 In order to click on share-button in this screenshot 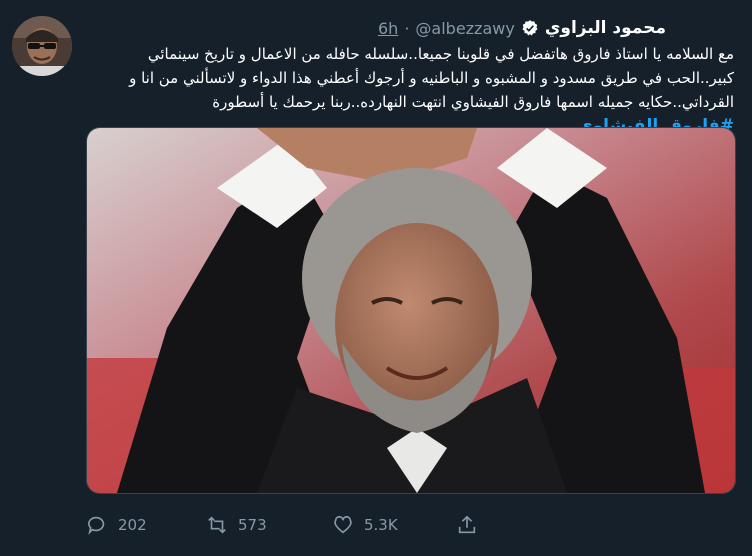, I will do `click(467, 525)`.